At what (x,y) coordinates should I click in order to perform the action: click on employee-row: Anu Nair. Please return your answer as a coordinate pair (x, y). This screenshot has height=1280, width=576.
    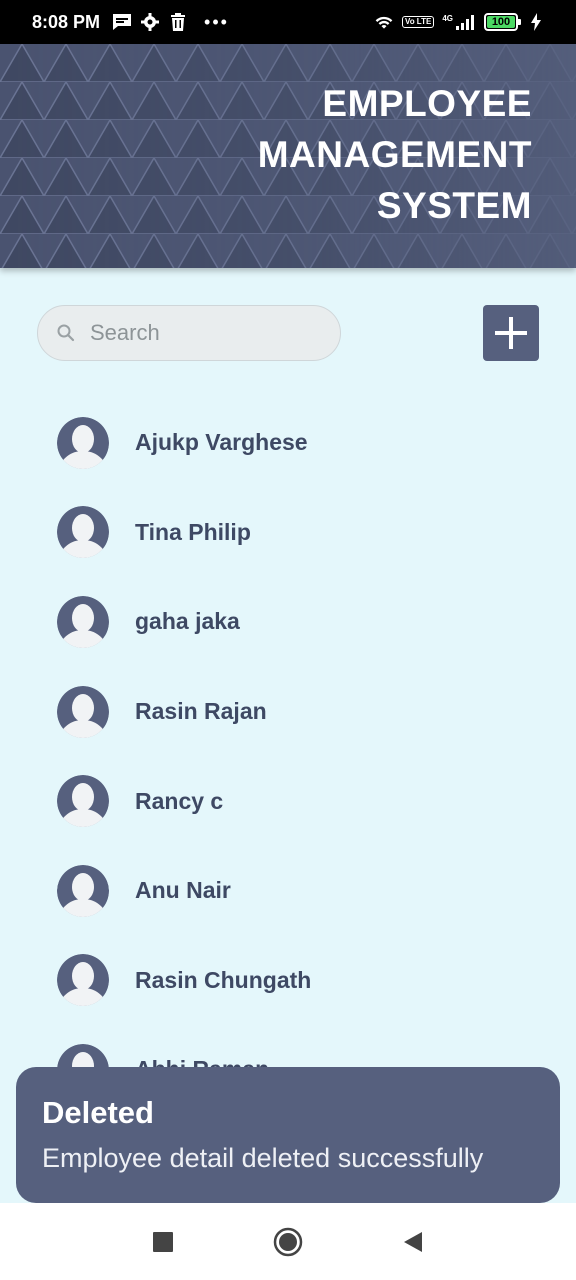
    Looking at the image, I should click on (288, 891).